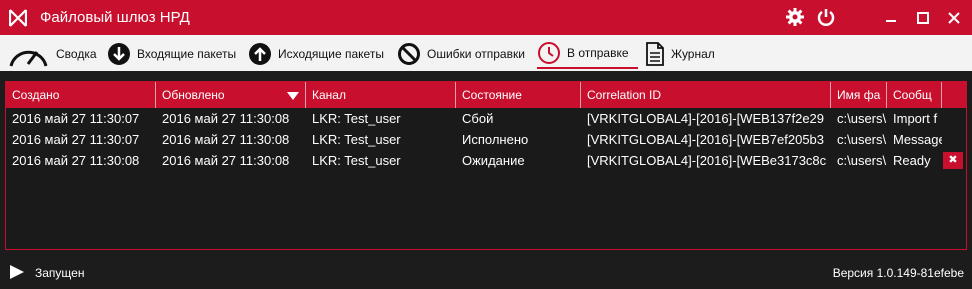 This screenshot has height=289, width=972. What do you see at coordinates (706, 95) in the screenshot?
I see `column-header-correlation-id: Correlation ID` at bounding box center [706, 95].